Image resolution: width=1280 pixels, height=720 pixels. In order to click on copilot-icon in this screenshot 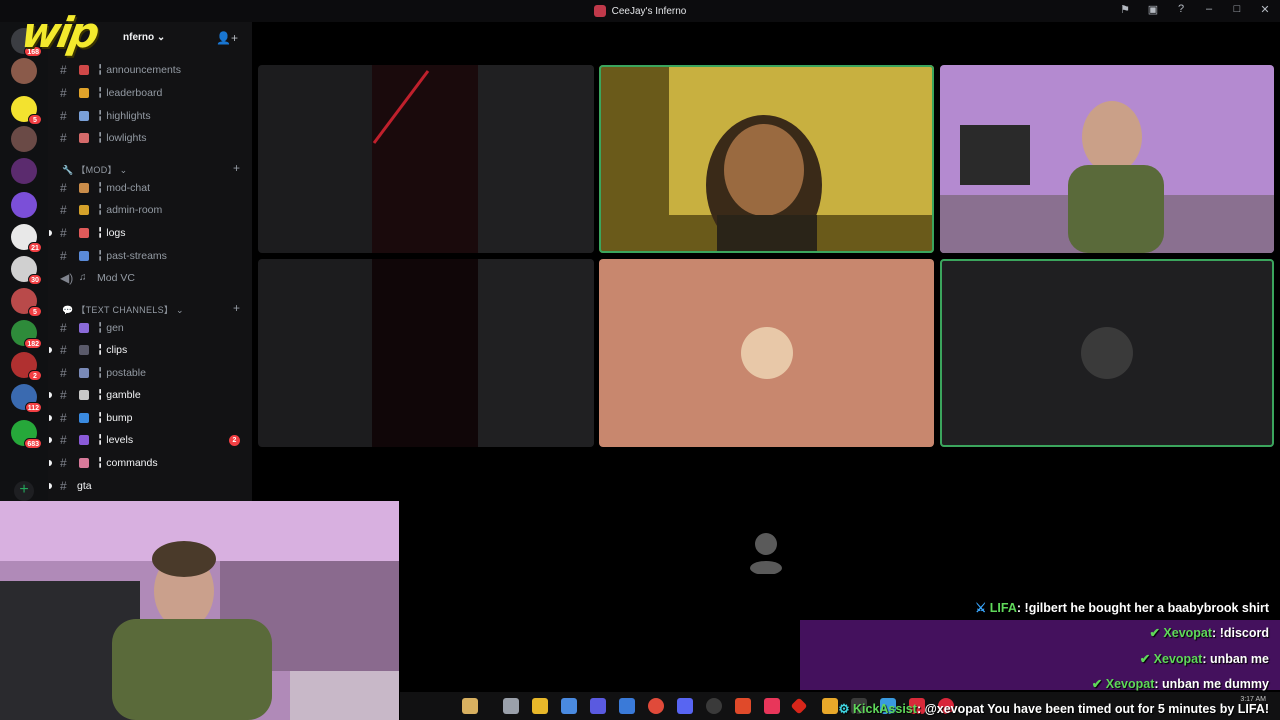, I will do `click(569, 706)`.